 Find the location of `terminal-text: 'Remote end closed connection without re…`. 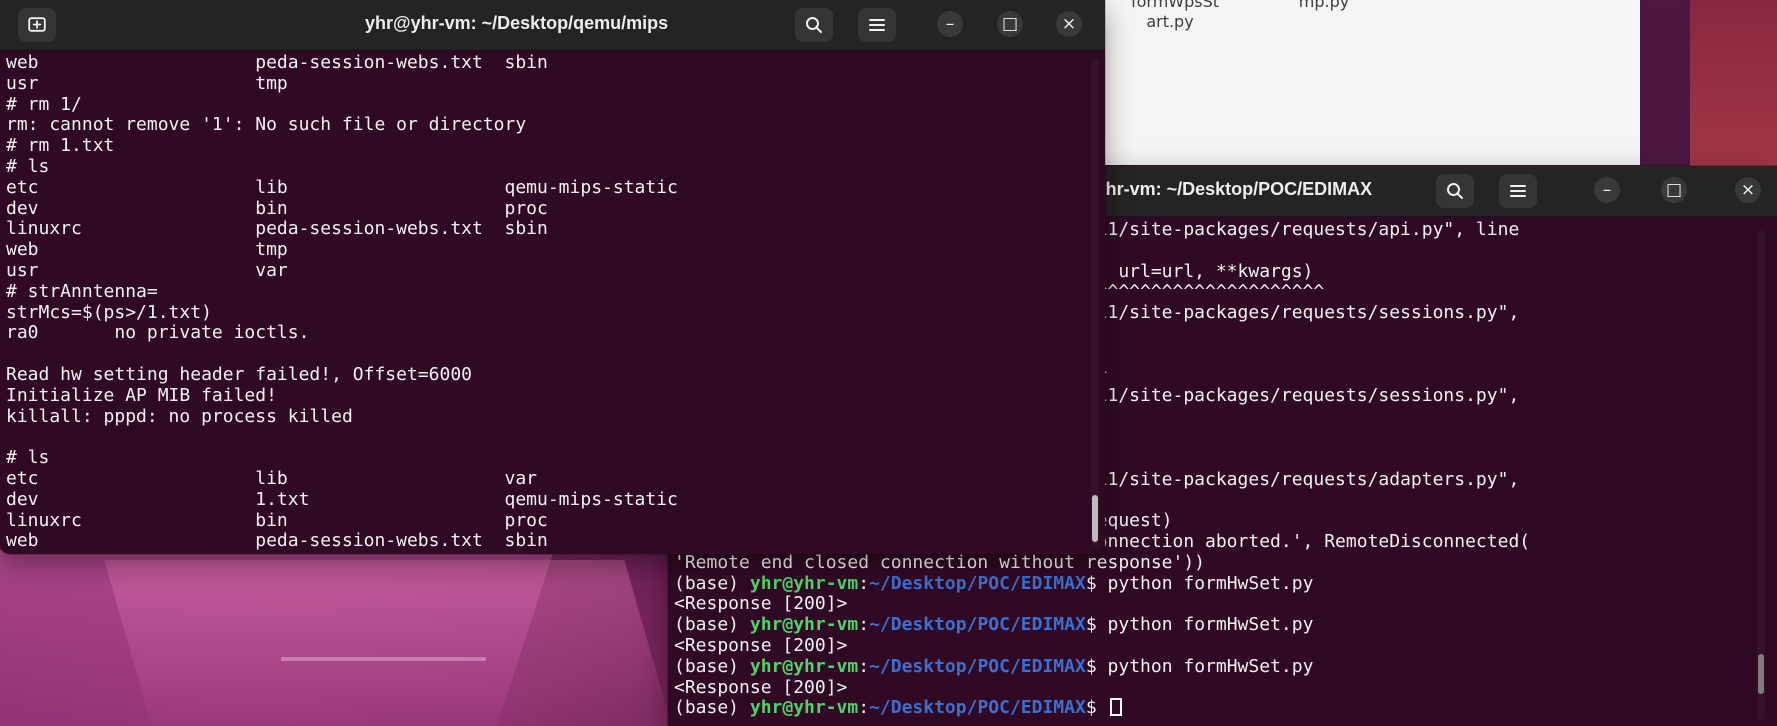

terminal-text: 'Remote end closed connection without re… is located at coordinates (940, 562).